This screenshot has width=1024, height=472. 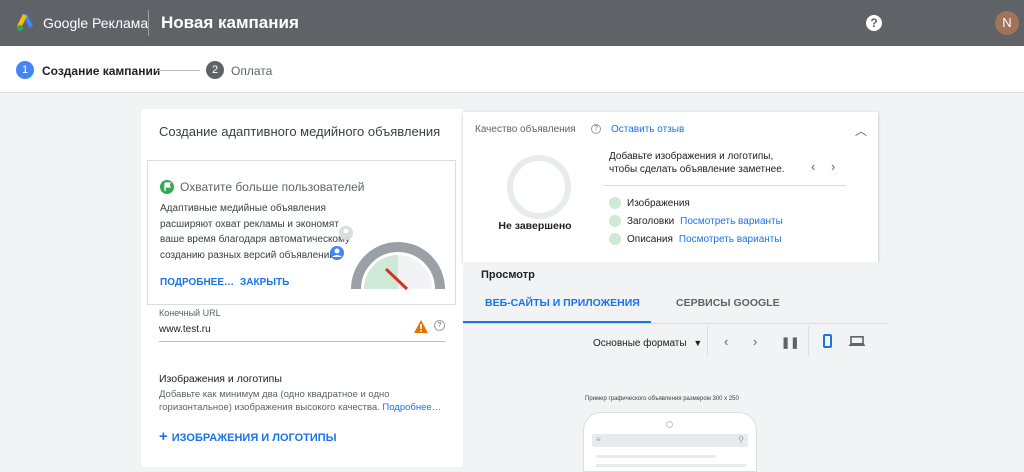 What do you see at coordinates (857, 341) in the screenshot?
I see `laptop-icon` at bounding box center [857, 341].